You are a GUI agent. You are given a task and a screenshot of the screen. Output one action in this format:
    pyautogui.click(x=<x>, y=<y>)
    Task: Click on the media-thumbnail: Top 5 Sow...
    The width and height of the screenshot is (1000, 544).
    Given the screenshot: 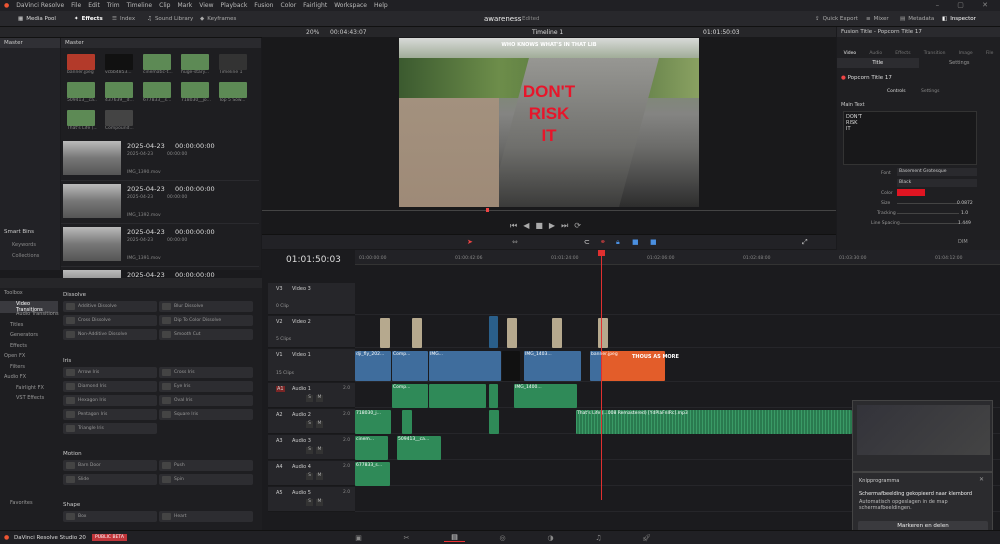 What is the action you would take?
    pyautogui.click(x=234, y=92)
    